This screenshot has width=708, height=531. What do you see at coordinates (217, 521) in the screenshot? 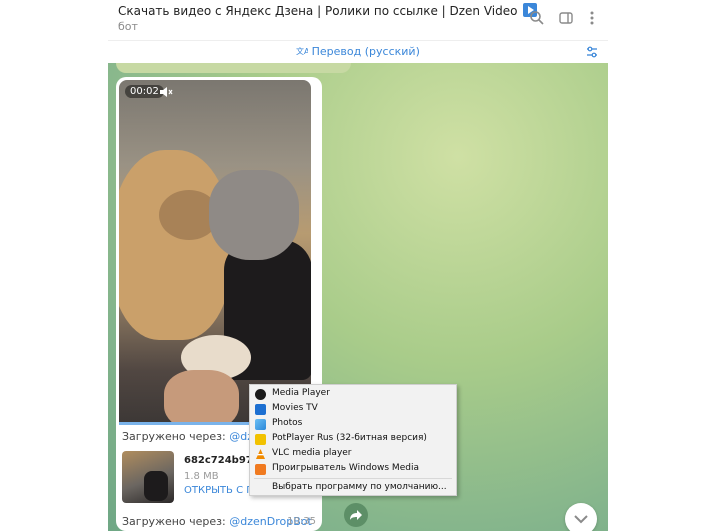
I see `uploaded-via-text-2: Загружено через: @dzenDropBot` at bounding box center [217, 521].